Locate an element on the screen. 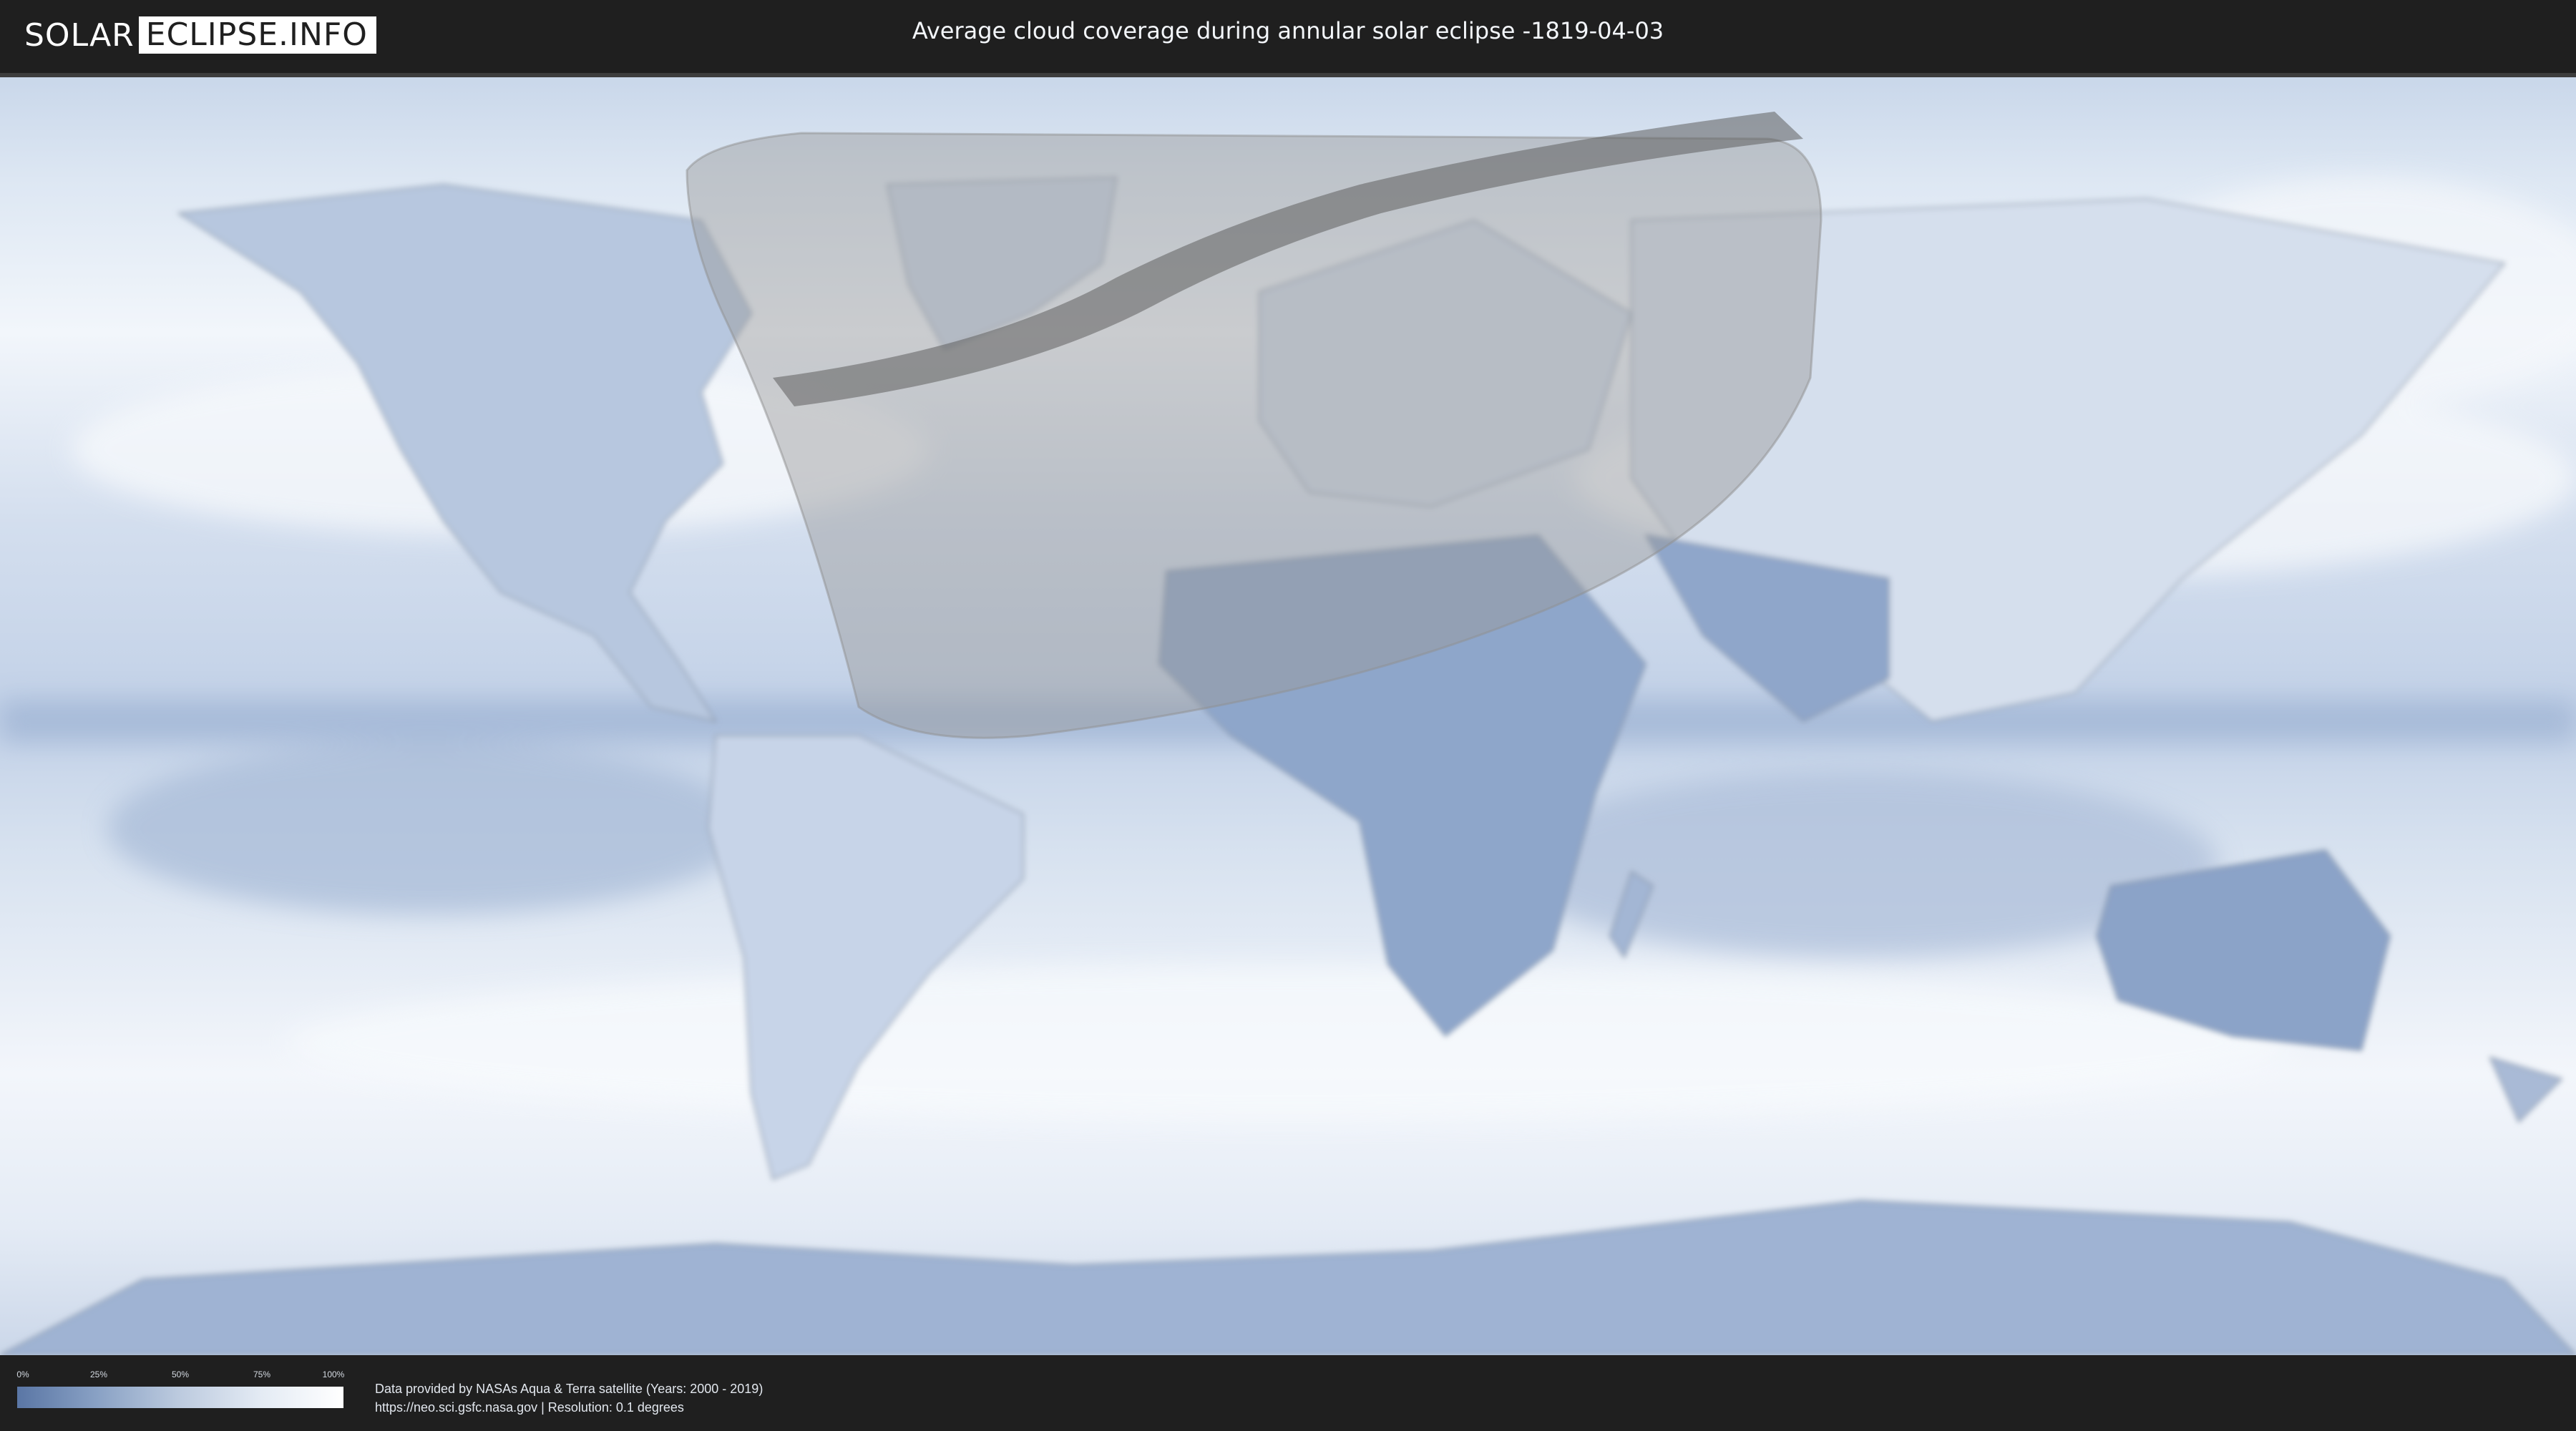  legend-tick-50: 50% is located at coordinates (180, 1374).